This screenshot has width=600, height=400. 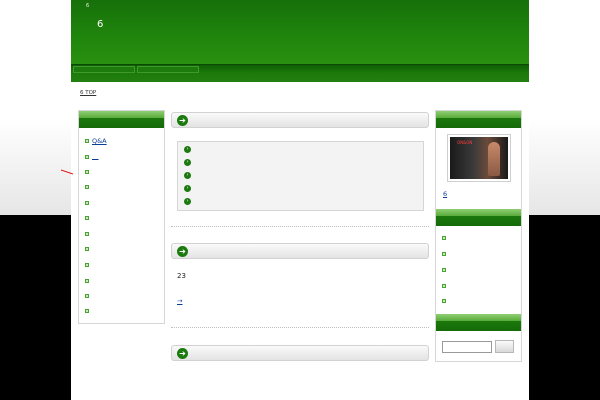 What do you see at coordinates (88, 6) in the screenshot?
I see `site-subtitle: 6` at bounding box center [88, 6].